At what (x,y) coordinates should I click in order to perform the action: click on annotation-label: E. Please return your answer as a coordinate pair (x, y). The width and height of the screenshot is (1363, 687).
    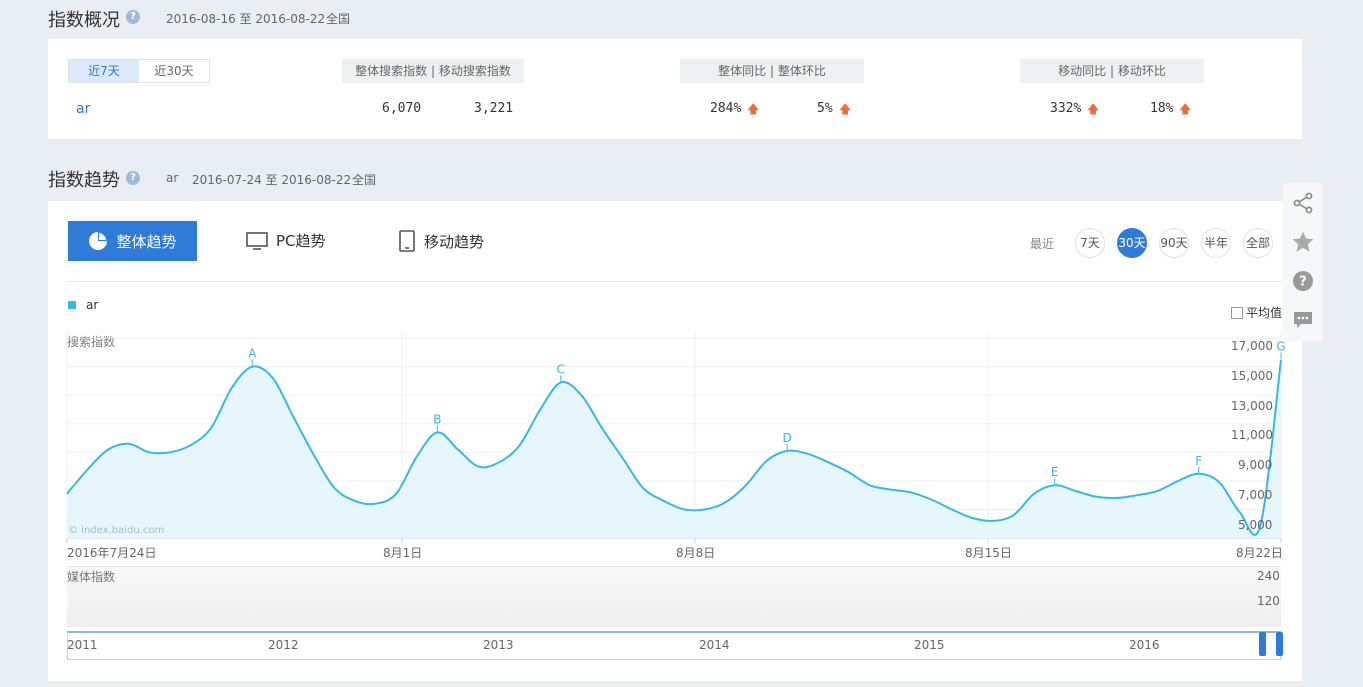
    Looking at the image, I should click on (1055, 472).